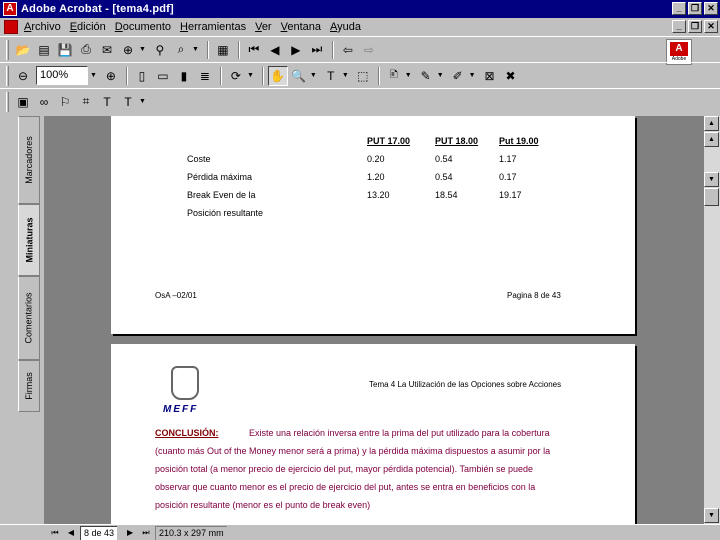  Describe the element at coordinates (369, 50) in the screenshot. I see `go-forward-icon: ⇨` at that location.